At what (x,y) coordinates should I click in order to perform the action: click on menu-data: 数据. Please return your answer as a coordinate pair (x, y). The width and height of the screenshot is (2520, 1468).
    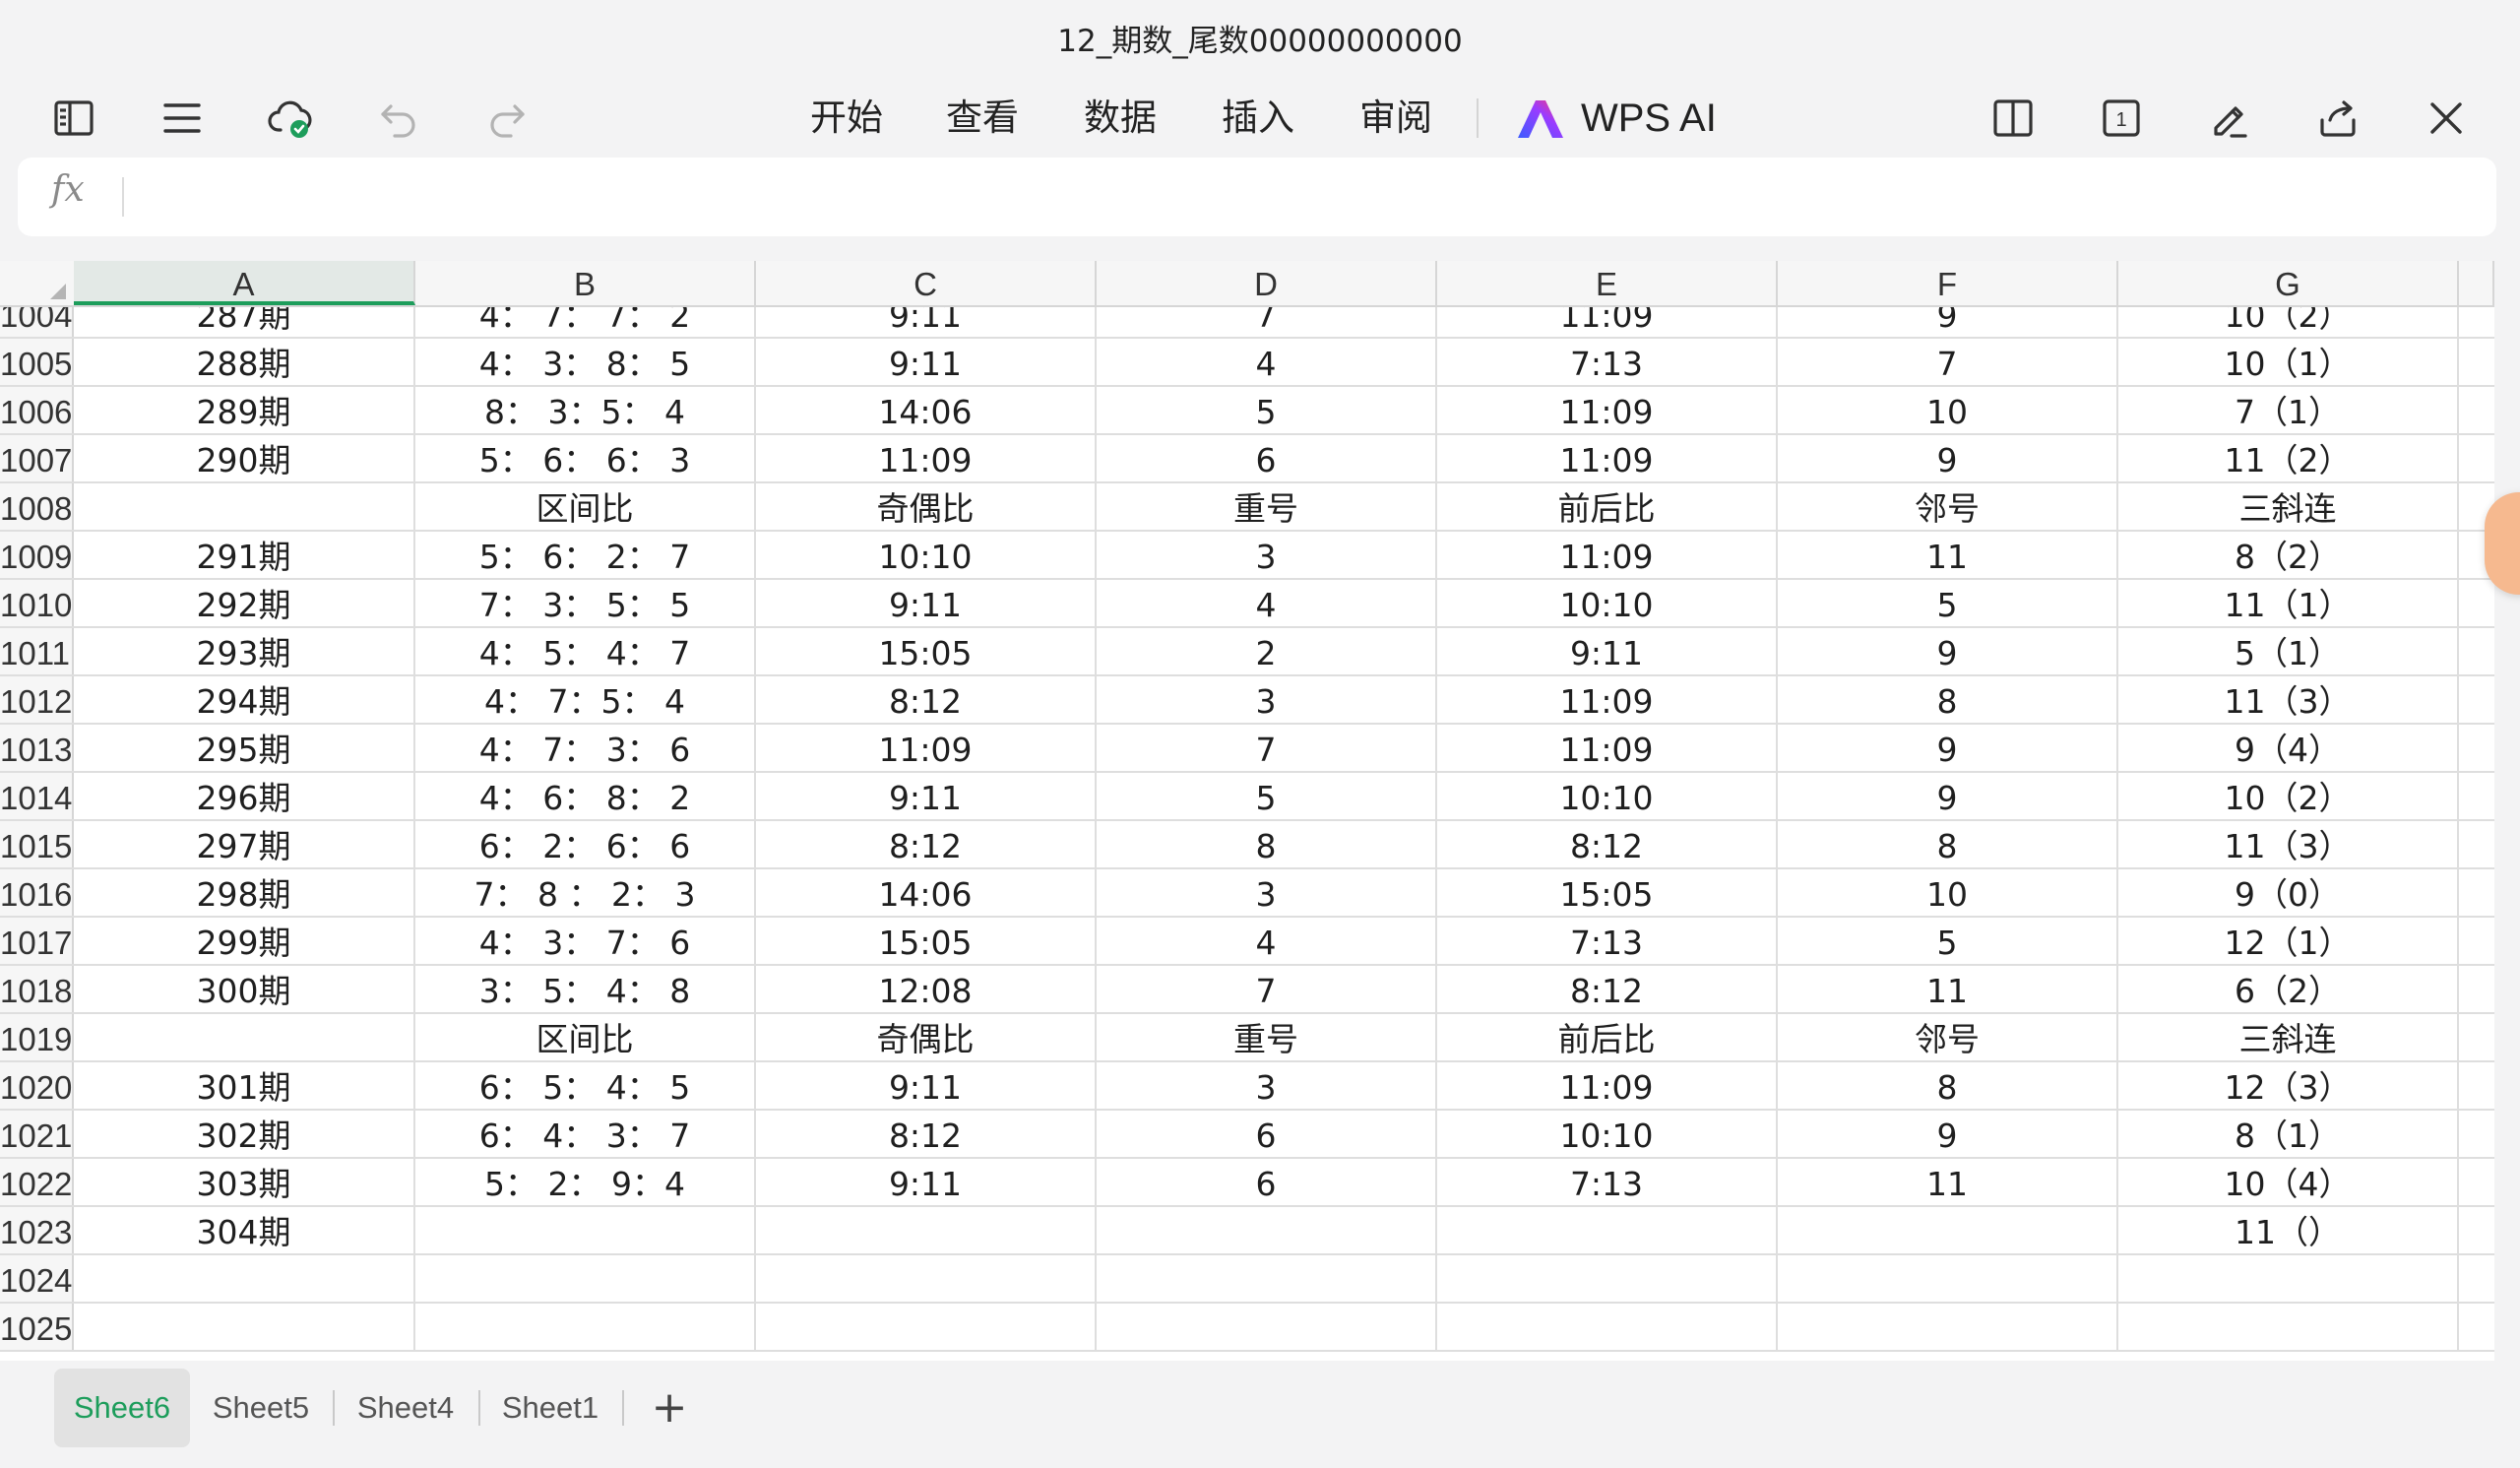
    Looking at the image, I should click on (1120, 119).